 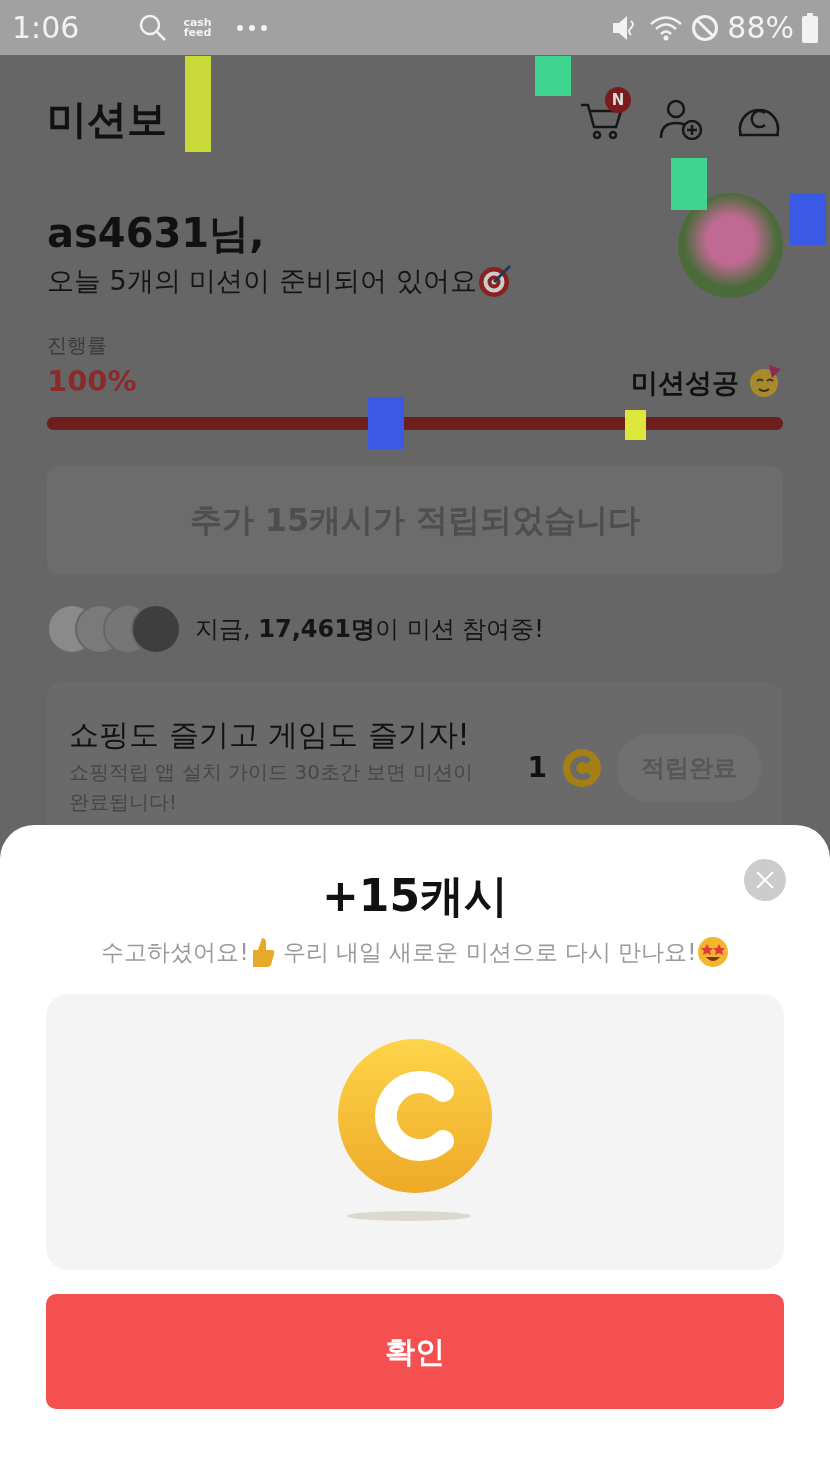 I want to click on party-face-icon, so click(x=765, y=381).